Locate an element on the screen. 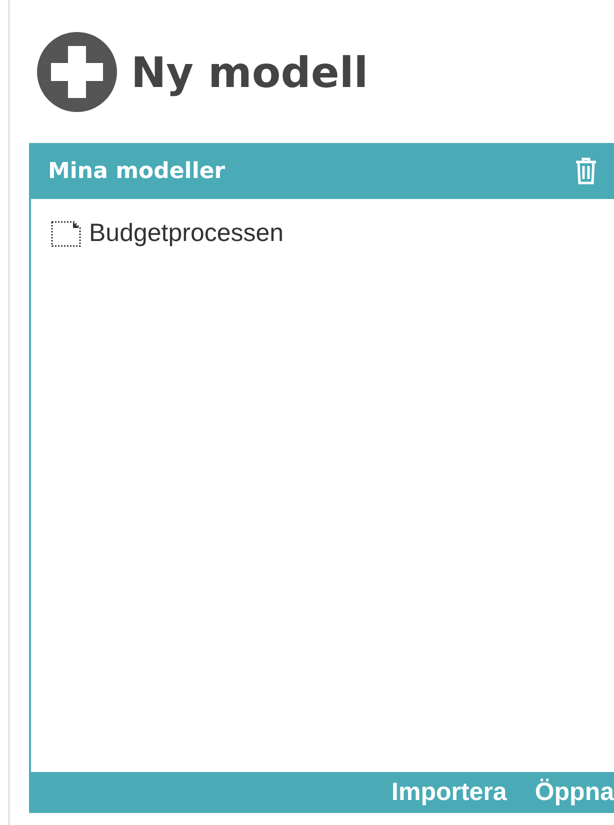 This screenshot has height=825, width=614. new-model-button: Ny modell is located at coordinates (249, 72).